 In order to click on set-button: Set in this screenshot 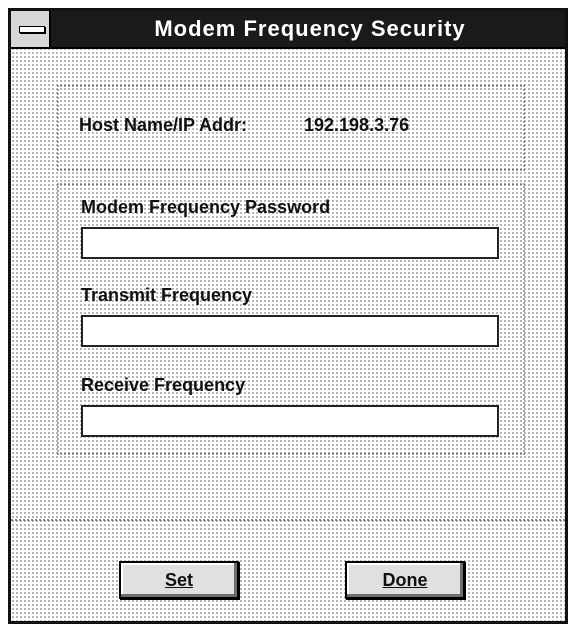, I will do `click(179, 580)`.